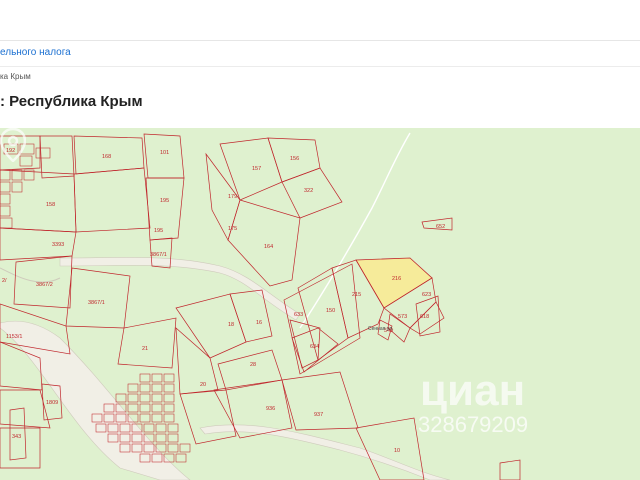  Describe the element at coordinates (473, 424) in the screenshot. I see `watermark-number: 328679209` at that location.